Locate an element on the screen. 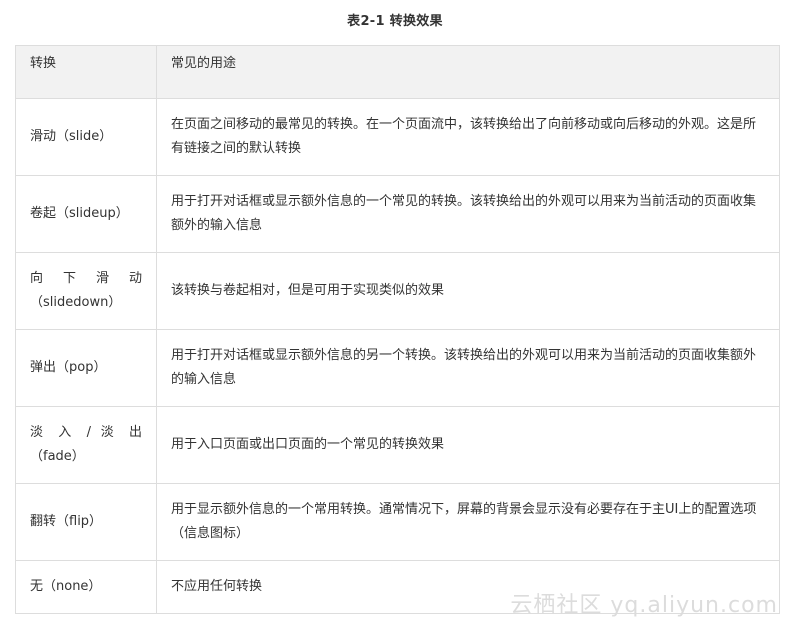 The width and height of the screenshot is (790, 627). transition-name: 向 下 滑 动 （slidedown） is located at coordinates (86, 291).